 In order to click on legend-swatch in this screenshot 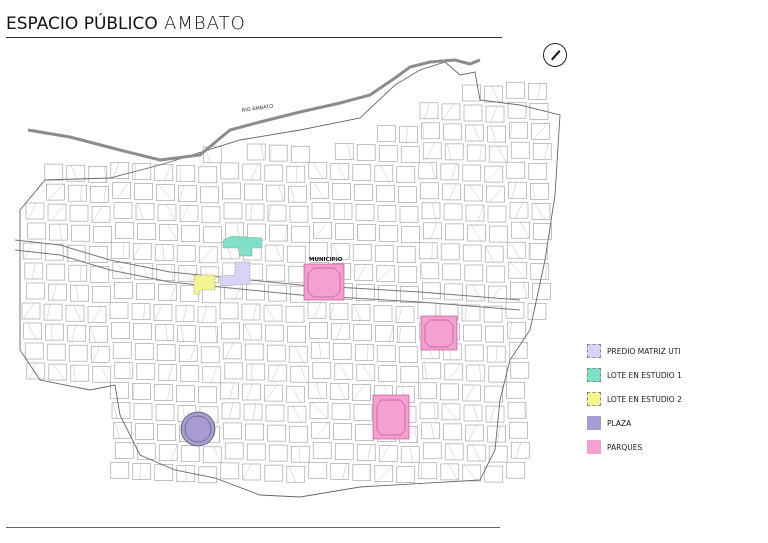, I will do `click(594, 447)`.